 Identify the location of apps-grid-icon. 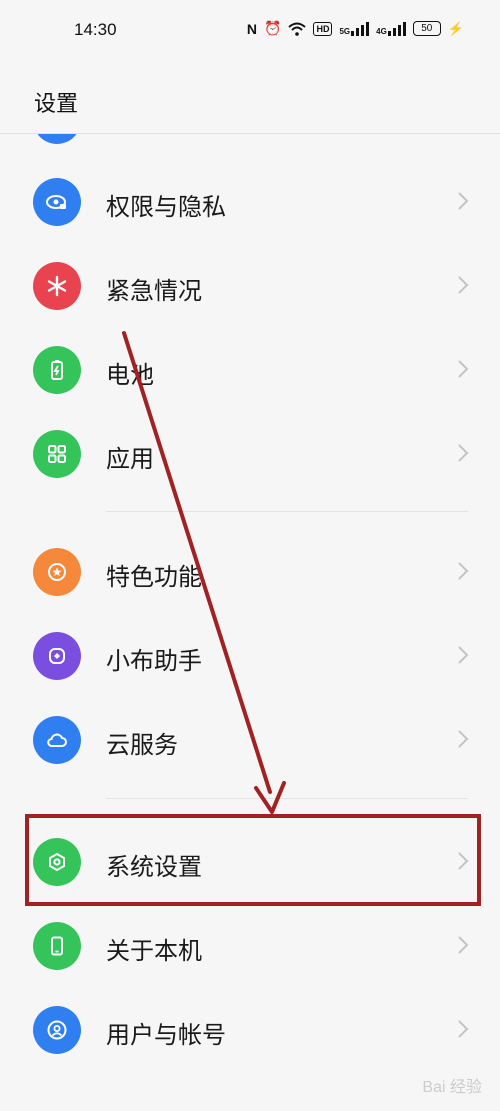
(57, 454).